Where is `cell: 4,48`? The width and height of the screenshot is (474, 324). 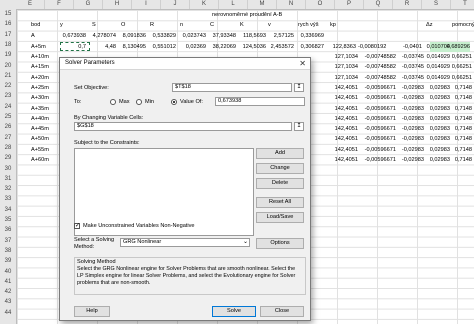
cell: 4,48 is located at coordinates (102, 47).